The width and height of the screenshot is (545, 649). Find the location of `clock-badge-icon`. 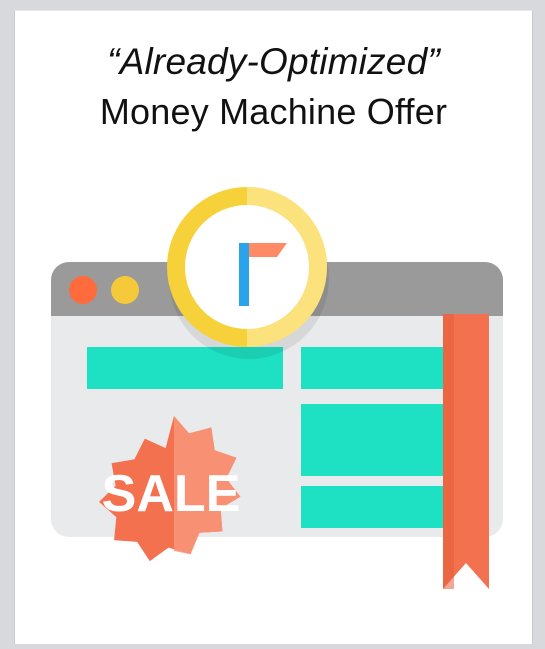

clock-badge-icon is located at coordinates (248, 273).